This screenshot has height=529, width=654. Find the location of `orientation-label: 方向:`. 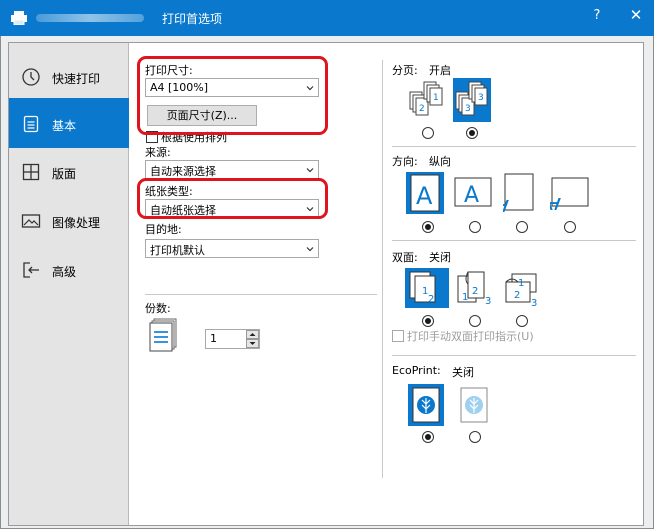

orientation-label: 方向: is located at coordinates (405, 161).